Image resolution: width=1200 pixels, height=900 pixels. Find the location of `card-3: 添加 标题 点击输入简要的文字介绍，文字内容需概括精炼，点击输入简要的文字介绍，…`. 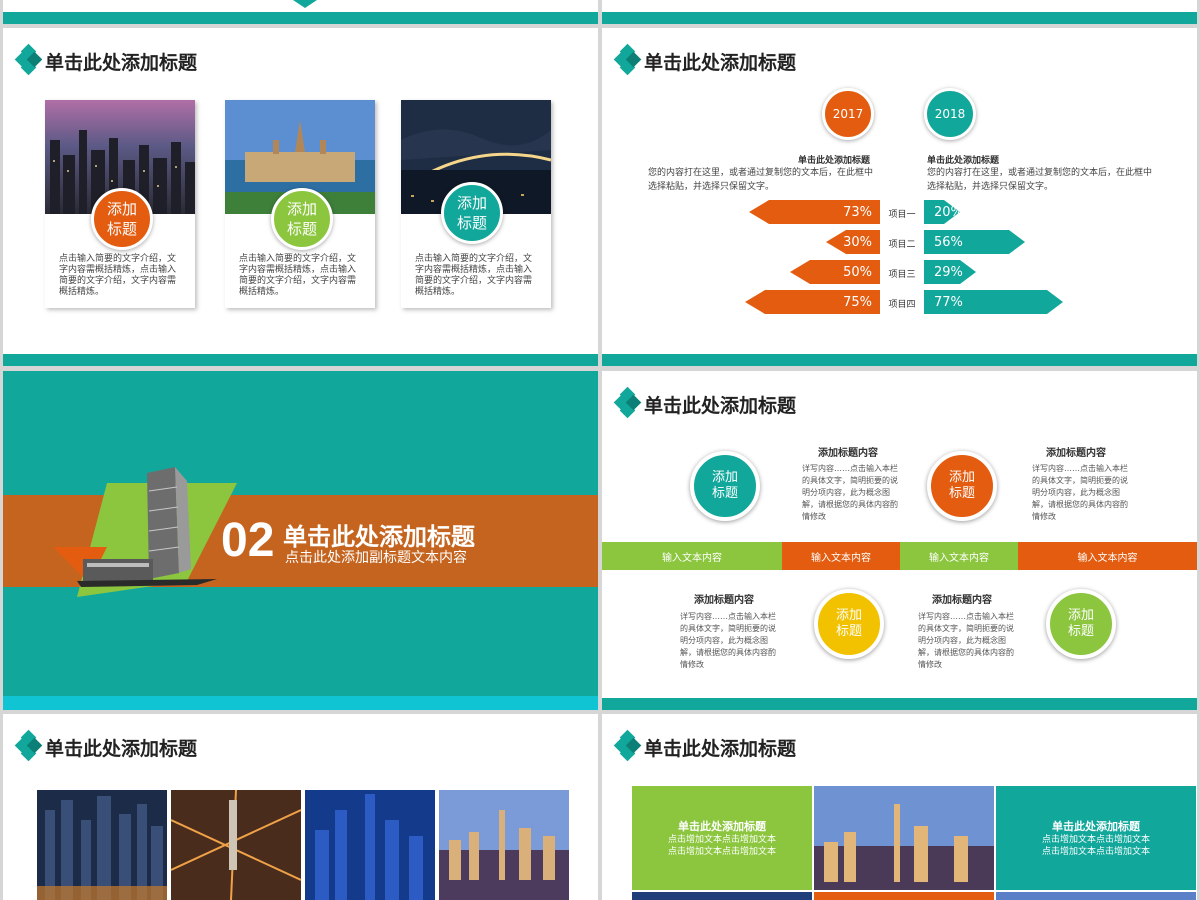

card-3: 添加 标题 点击输入简要的文字介绍，文字内容需概括精炼，点击输入简要的文字介绍，… is located at coordinates (476, 204).